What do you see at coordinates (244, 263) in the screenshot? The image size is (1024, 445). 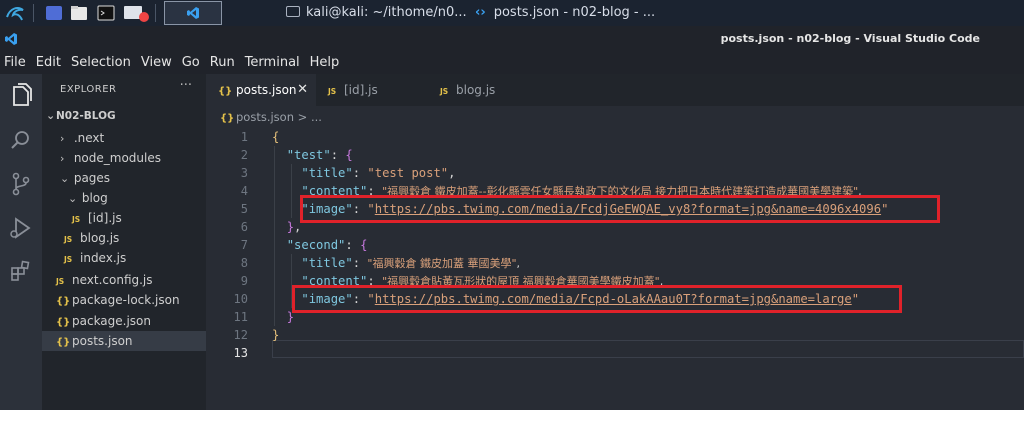 I see `line-number: 8` at bounding box center [244, 263].